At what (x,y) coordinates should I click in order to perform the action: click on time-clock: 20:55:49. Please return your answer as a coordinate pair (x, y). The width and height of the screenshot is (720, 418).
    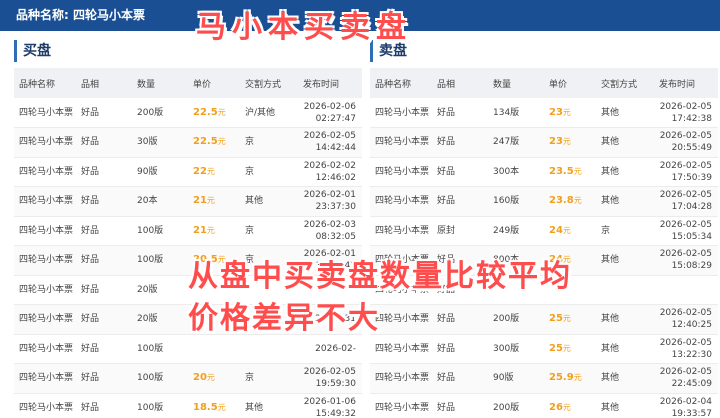
    Looking at the image, I should click on (691, 148).